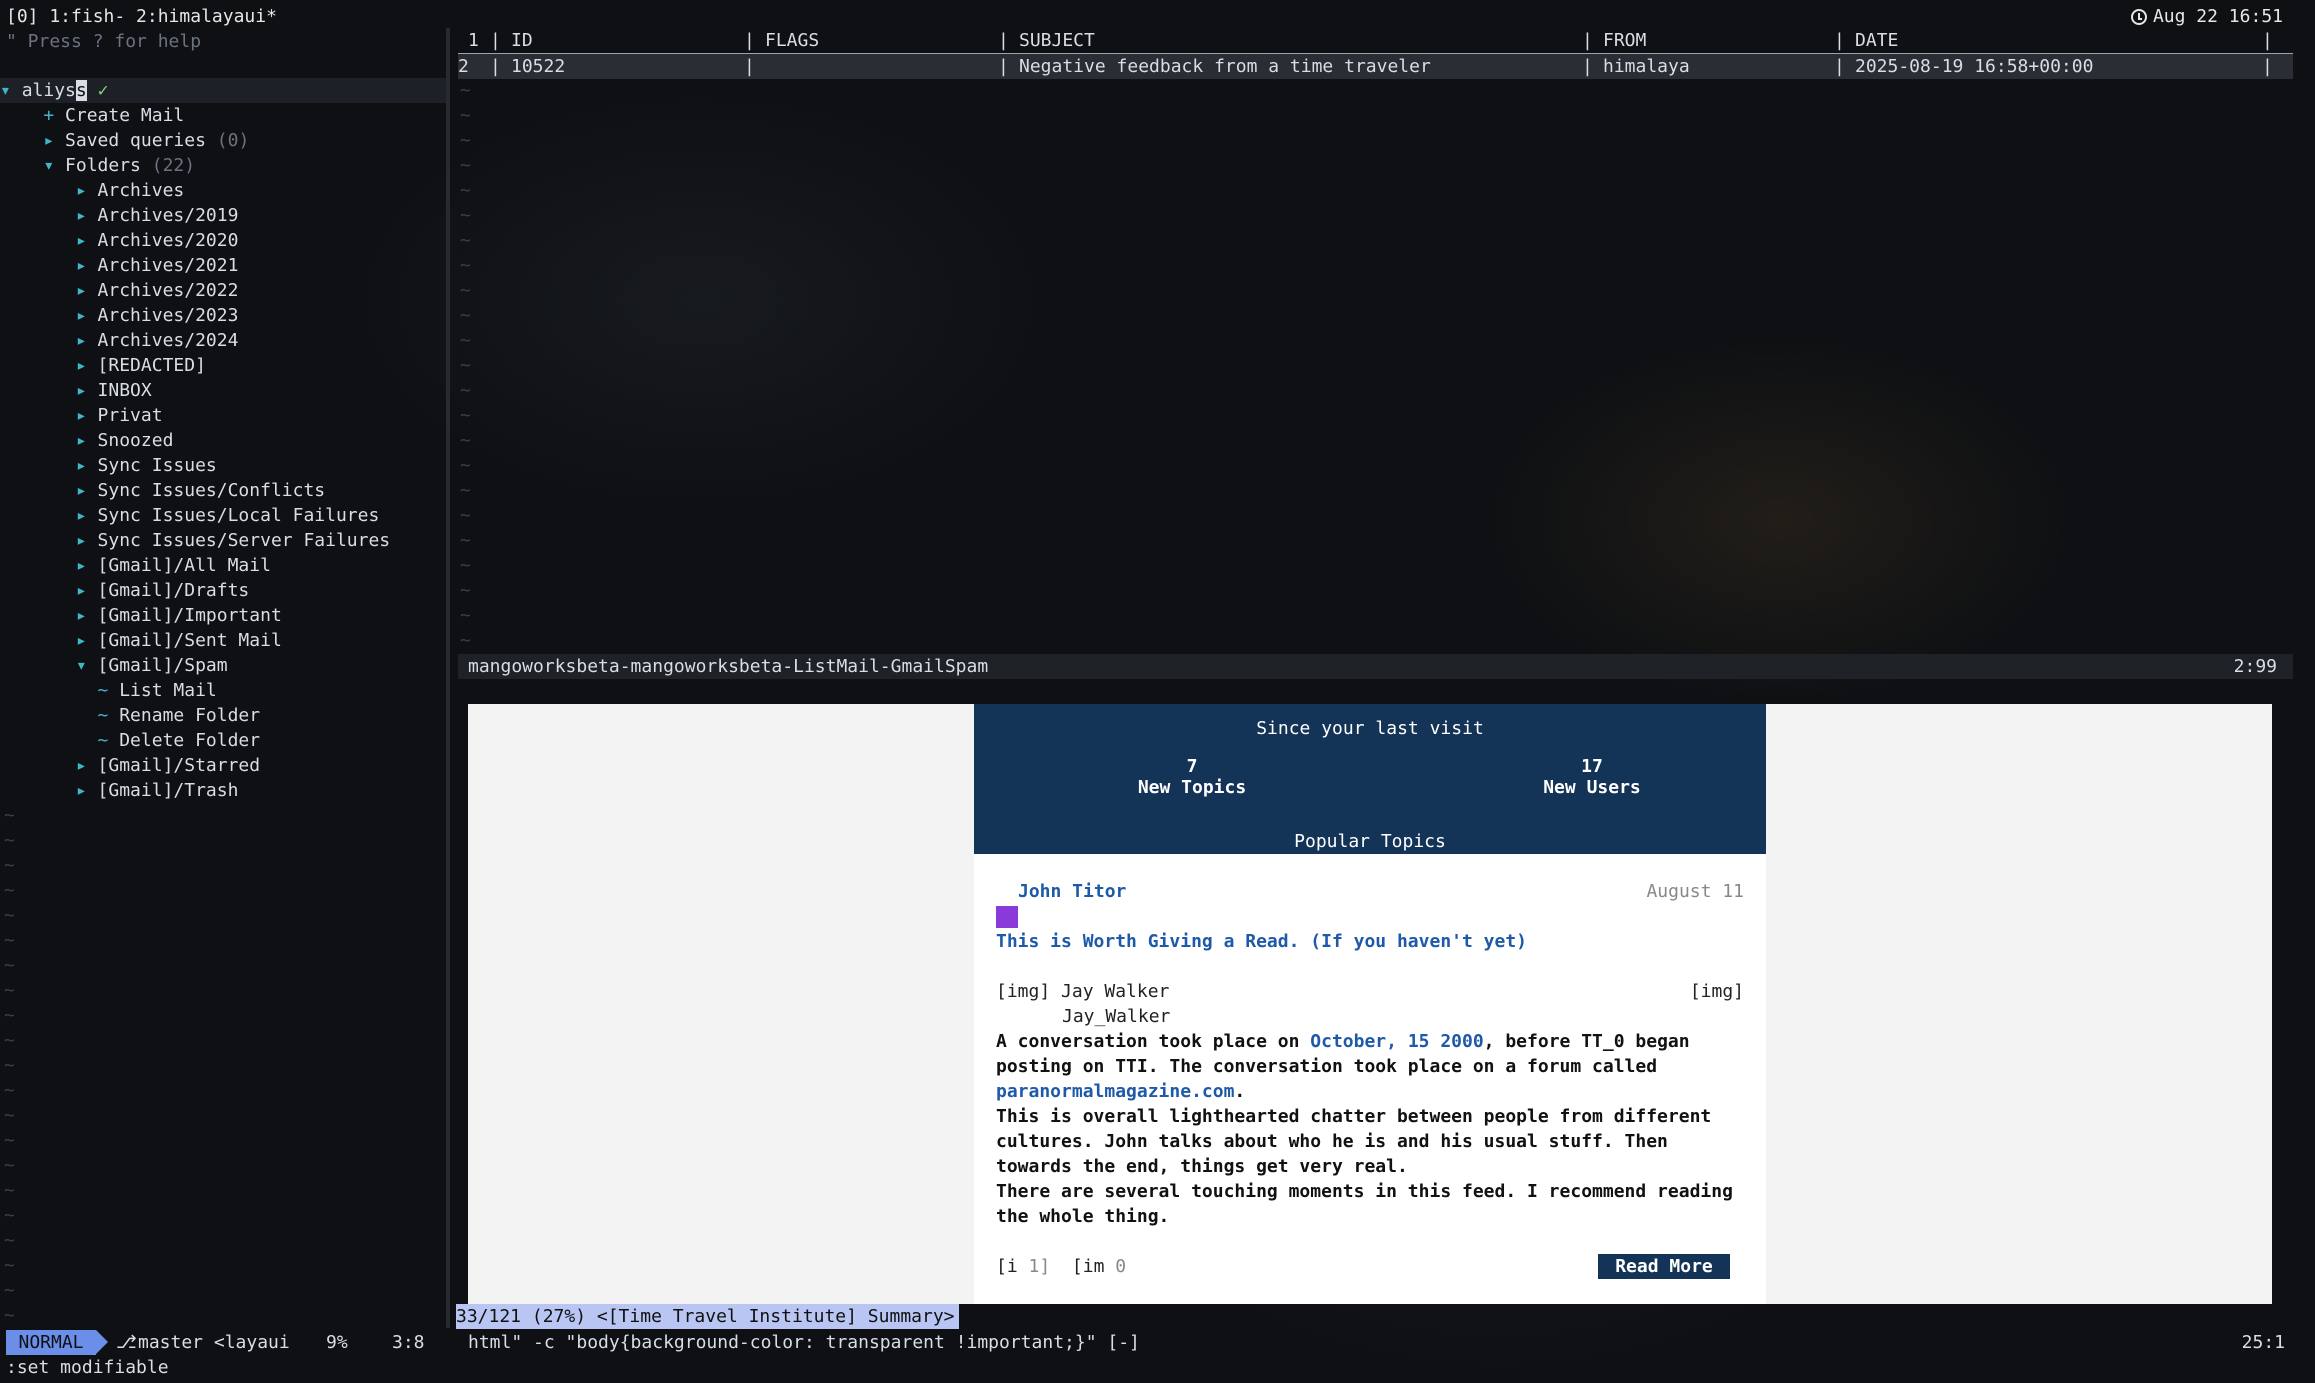 This screenshot has width=2315, height=1383. What do you see at coordinates (223, 640) in the screenshot?
I see `folder-item: ▸ [Gmail]/Sent Mail` at bounding box center [223, 640].